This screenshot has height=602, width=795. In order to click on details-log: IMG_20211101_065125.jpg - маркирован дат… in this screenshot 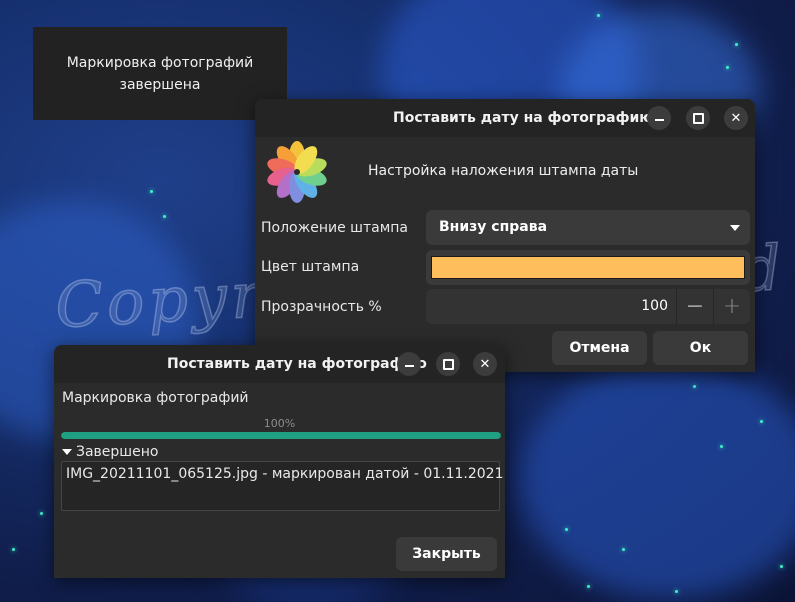, I will do `click(282, 486)`.